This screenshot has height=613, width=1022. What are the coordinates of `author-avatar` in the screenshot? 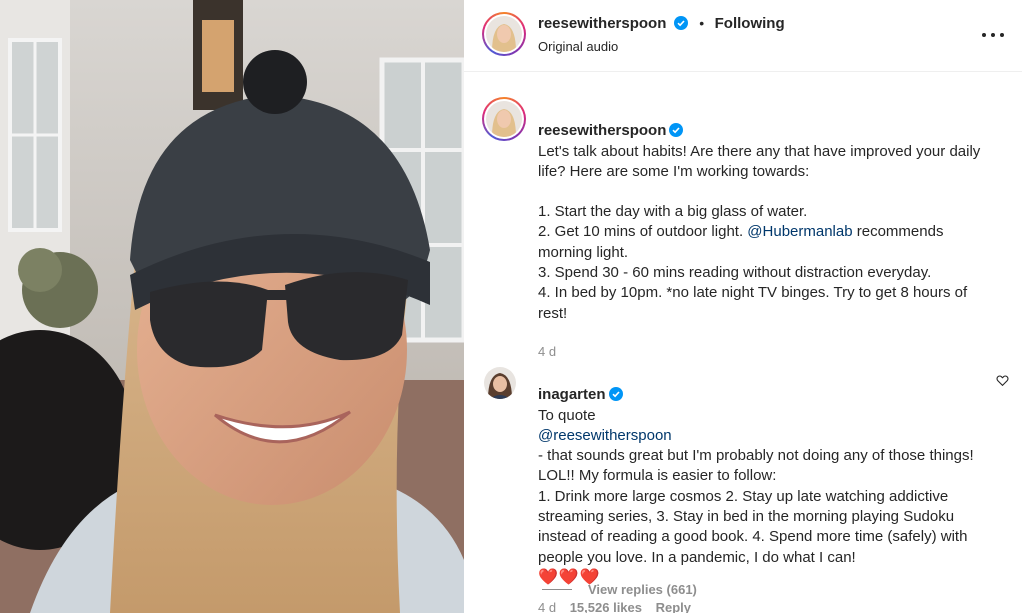 It's located at (504, 34).